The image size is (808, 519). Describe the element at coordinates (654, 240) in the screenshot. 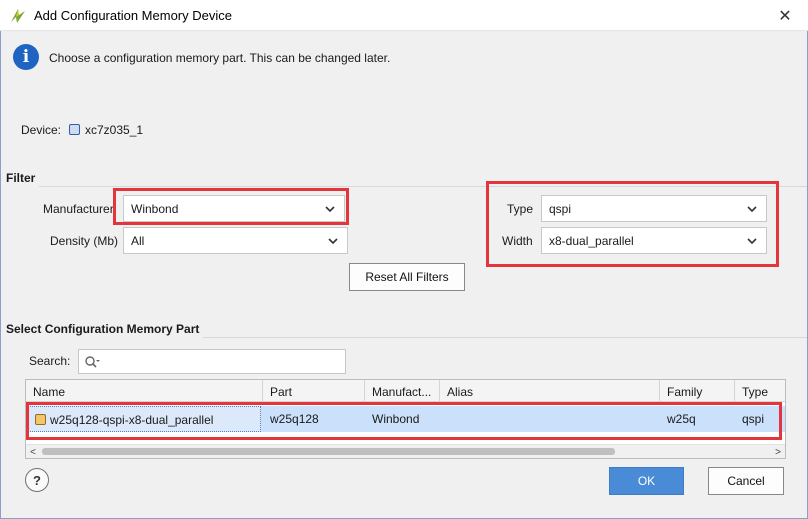

I see `width-select: x8-dual_parallel` at that location.